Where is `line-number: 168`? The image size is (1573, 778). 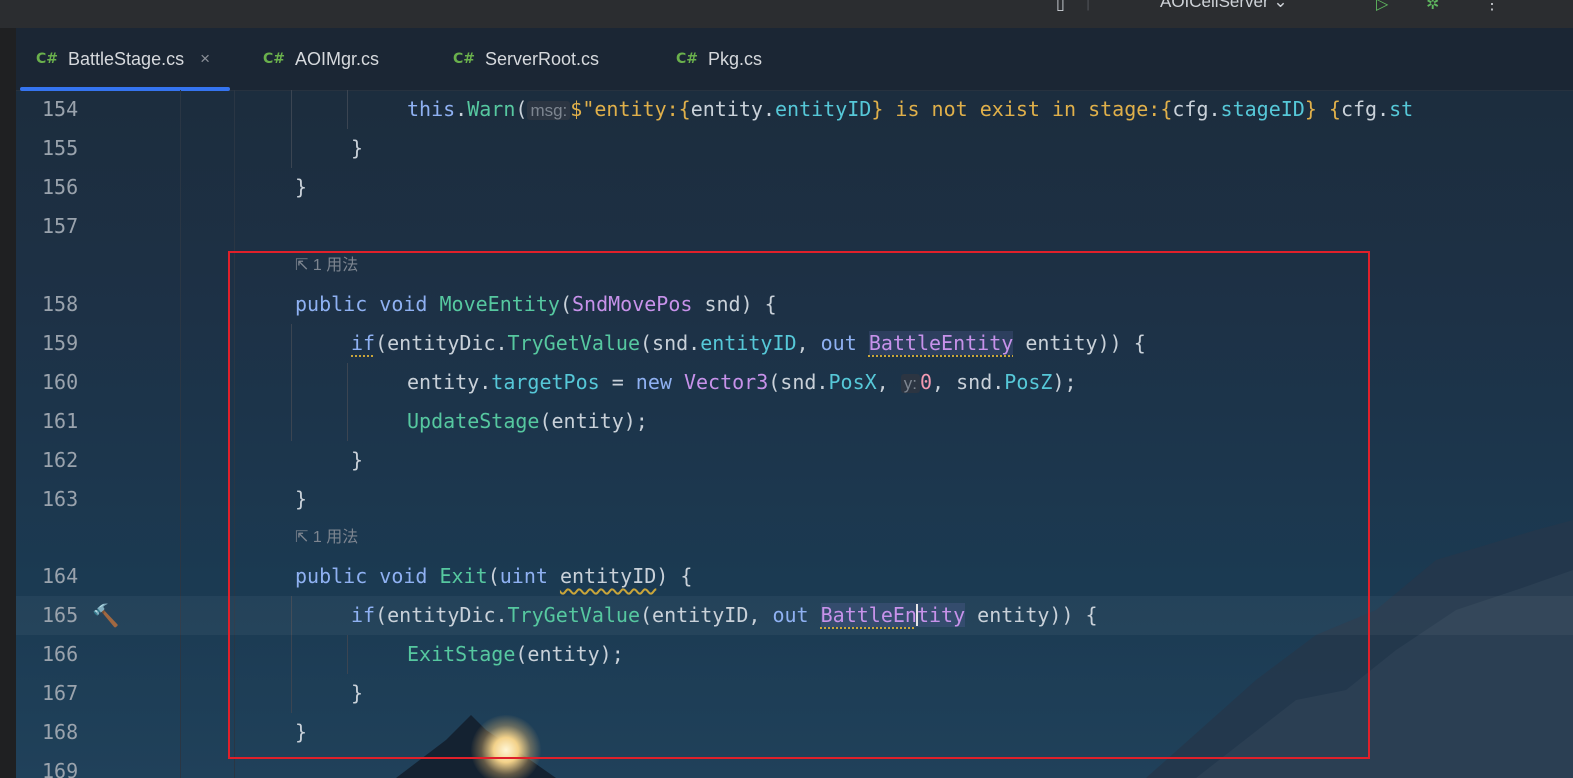 line-number: 168 is located at coordinates (60, 732).